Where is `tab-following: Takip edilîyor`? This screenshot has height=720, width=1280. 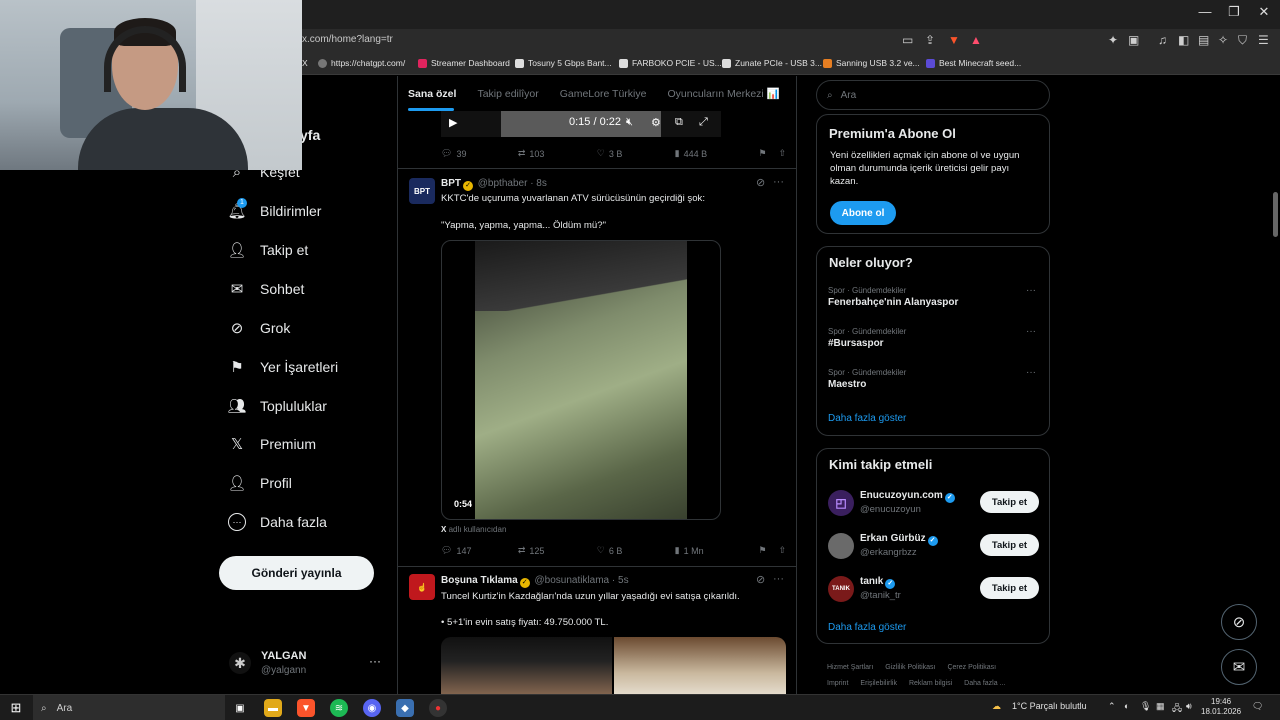
tab-following: Takip edilîyor is located at coordinates (507, 94).